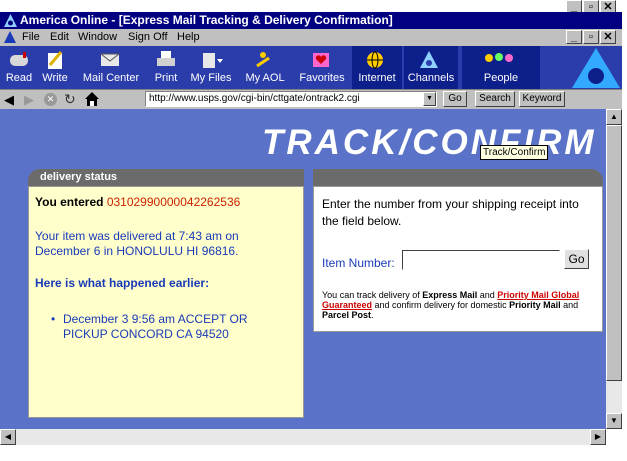  I want to click on doc-maximize-button: ▫, so click(591, 37).